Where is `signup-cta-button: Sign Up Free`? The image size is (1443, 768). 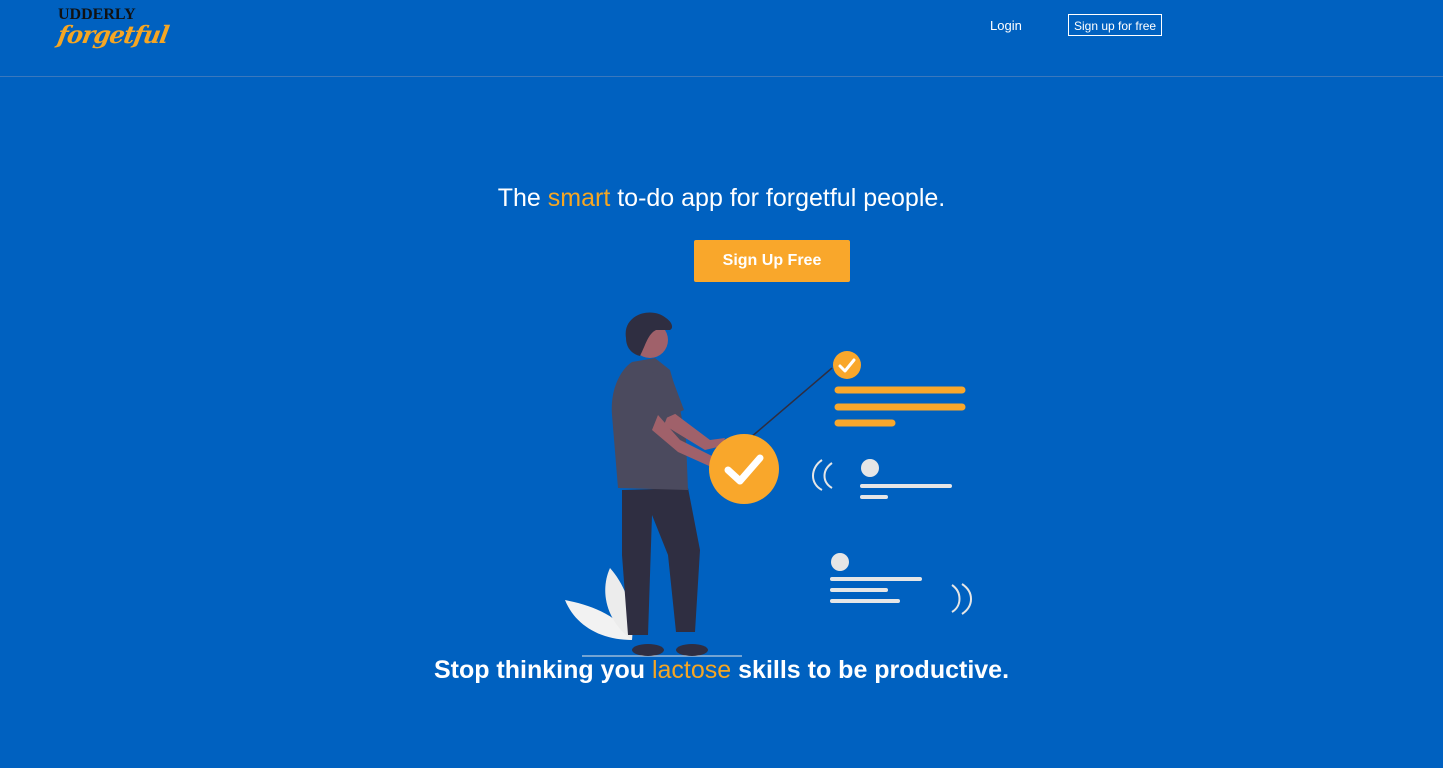 signup-cta-button: Sign Up Free is located at coordinates (772, 261).